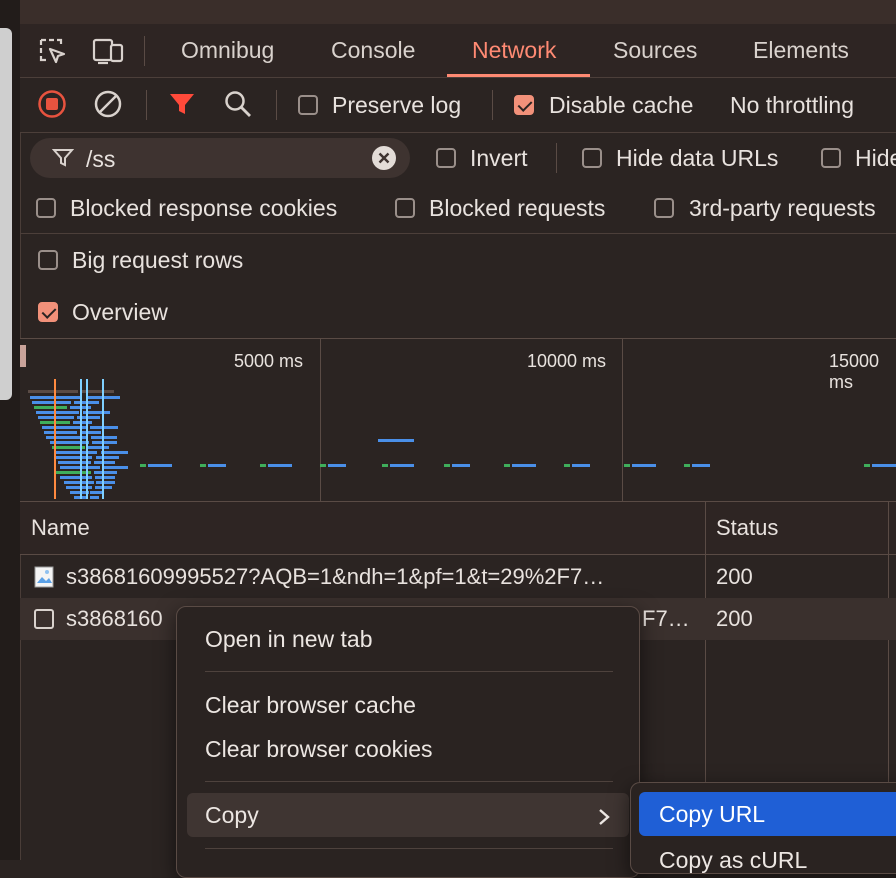 The image size is (896, 878). I want to click on tab-omnibug: Omnibug, so click(227, 50).